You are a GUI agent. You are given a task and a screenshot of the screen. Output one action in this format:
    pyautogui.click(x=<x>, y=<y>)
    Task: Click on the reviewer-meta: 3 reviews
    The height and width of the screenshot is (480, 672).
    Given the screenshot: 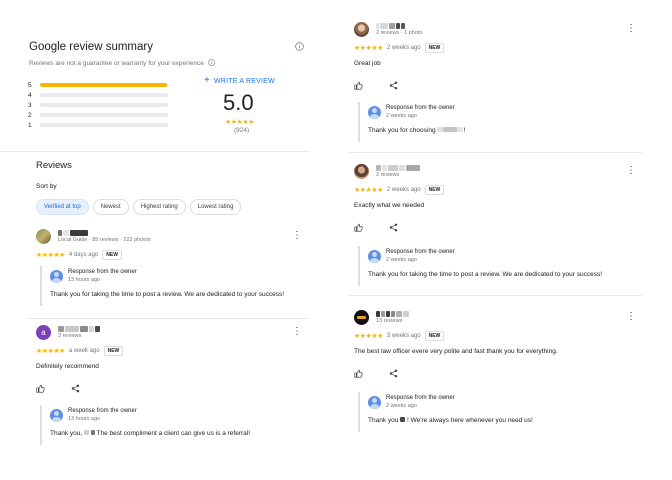 What is the action you would take?
    pyautogui.click(x=70, y=336)
    